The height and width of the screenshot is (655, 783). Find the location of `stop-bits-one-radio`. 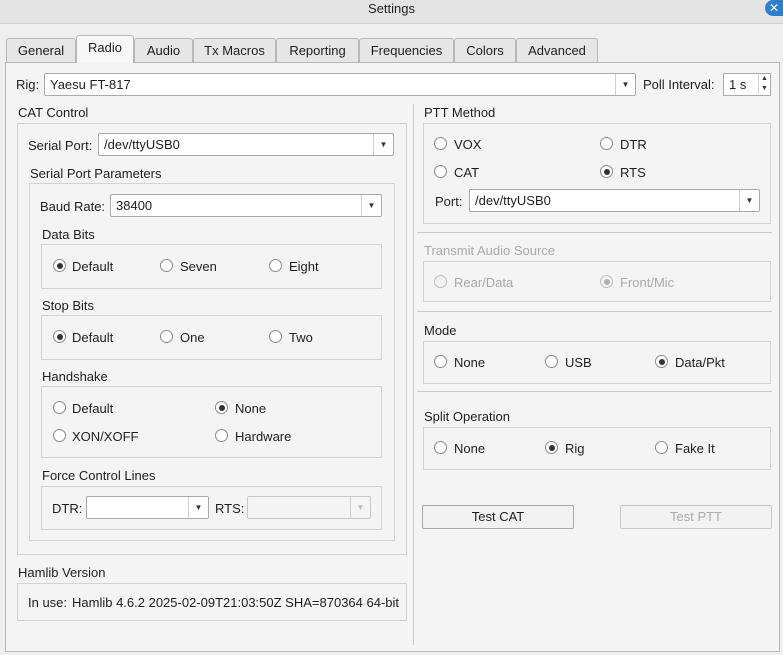

stop-bits-one-radio is located at coordinates (166, 336).